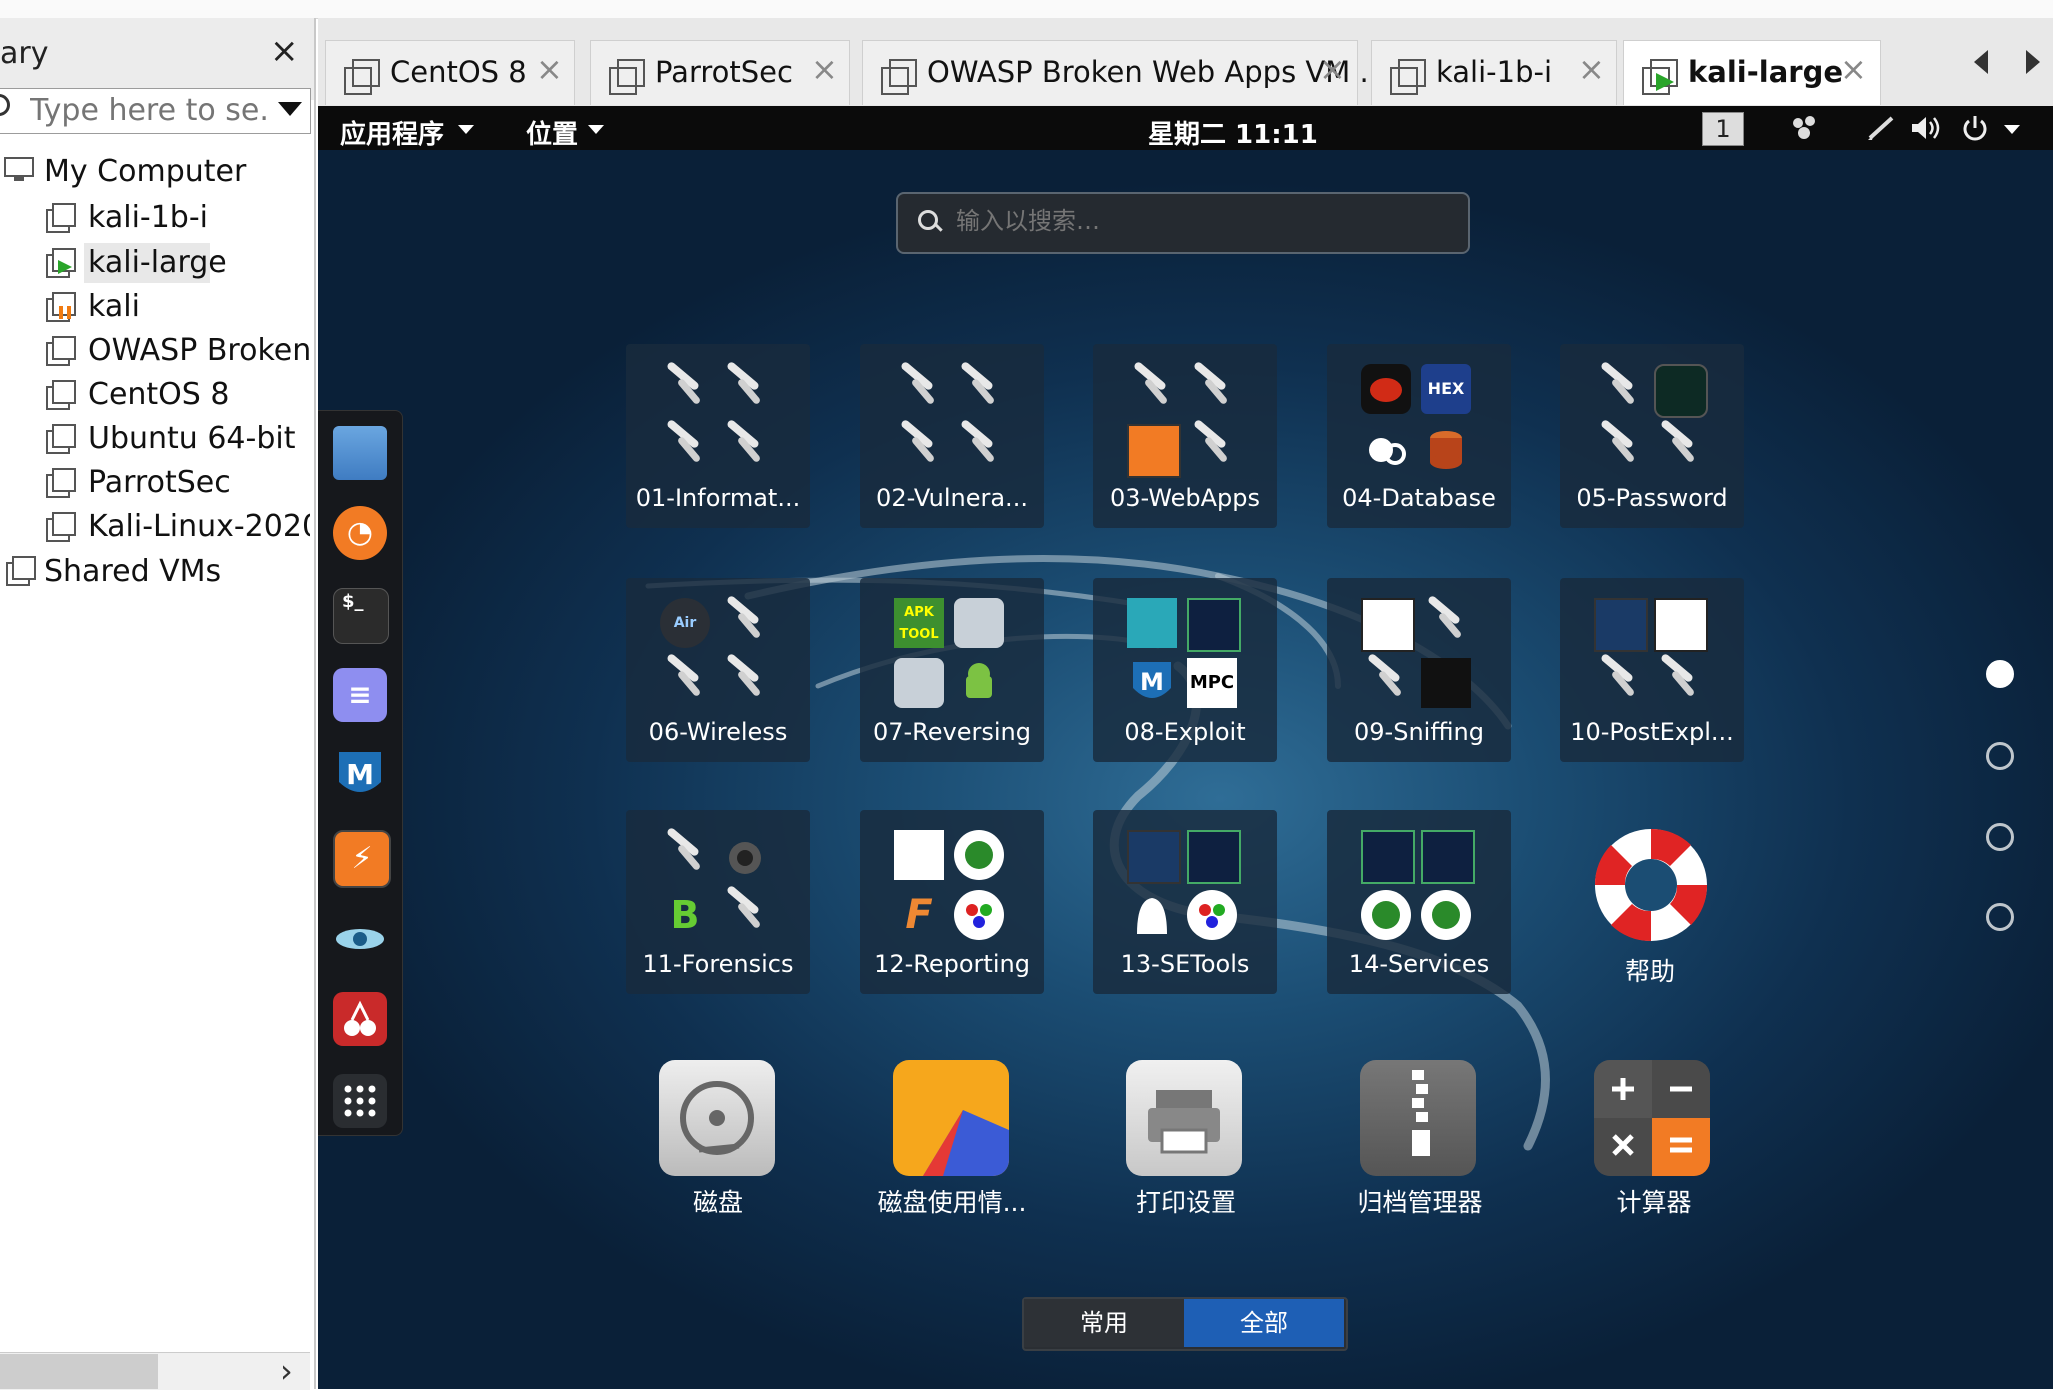  What do you see at coordinates (952, 964) in the screenshot?
I see `folder-label: 12-Reporting` at bounding box center [952, 964].